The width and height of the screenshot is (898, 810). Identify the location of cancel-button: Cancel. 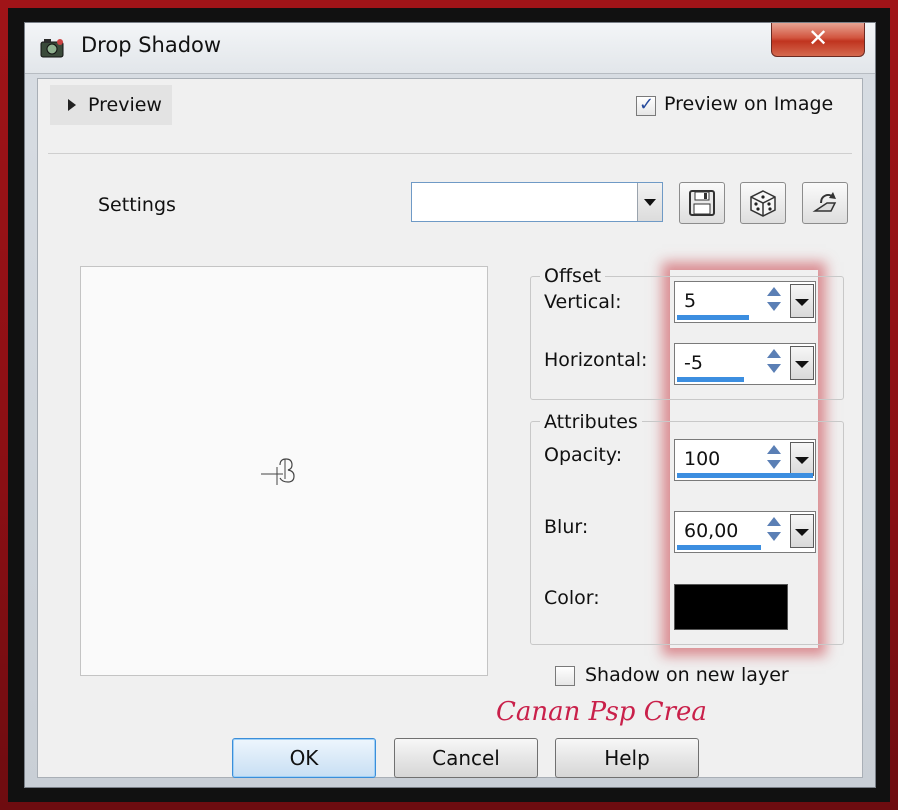
(466, 758).